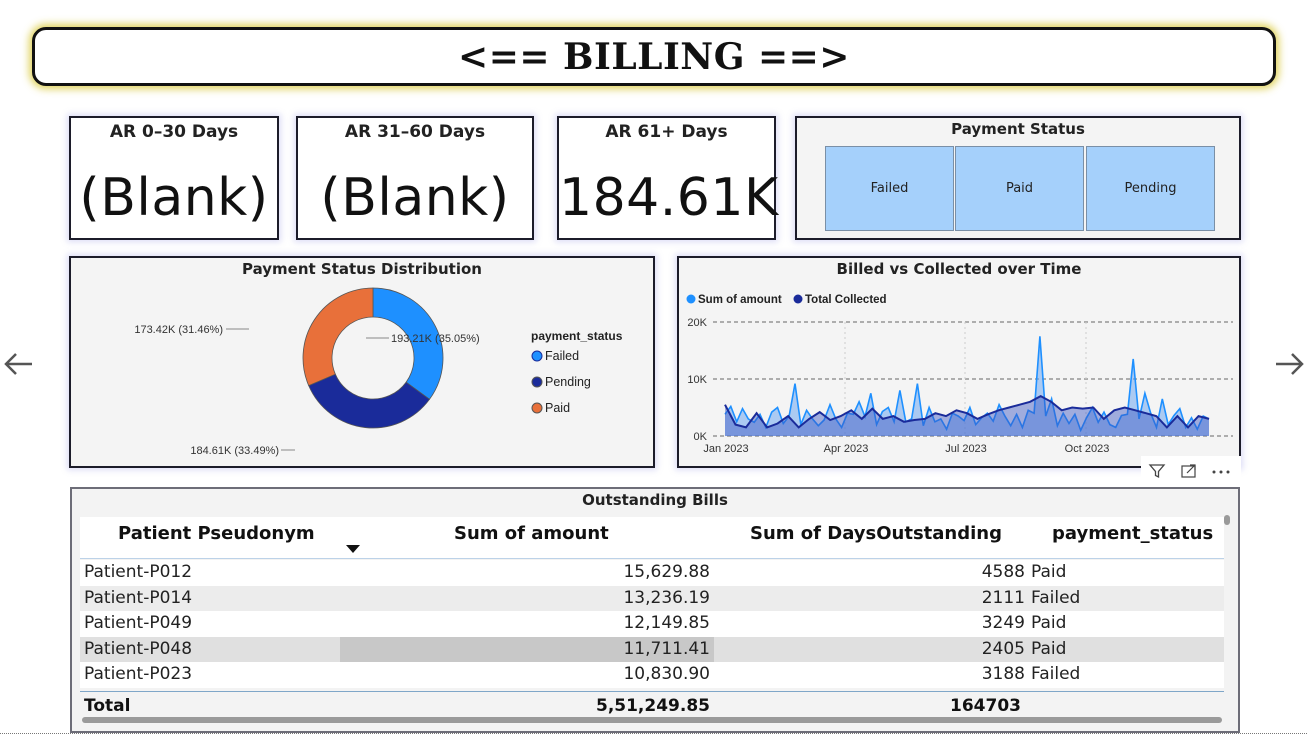  I want to click on page-title-banner: <== BILLING ==>, so click(654, 56).